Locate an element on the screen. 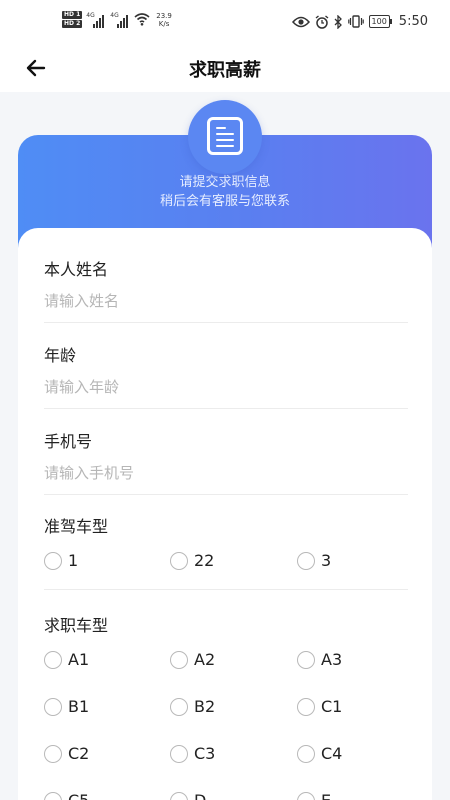 Image resolution: width=450 pixels, height=800 pixels. phone-label: 手机号 is located at coordinates (68, 441).